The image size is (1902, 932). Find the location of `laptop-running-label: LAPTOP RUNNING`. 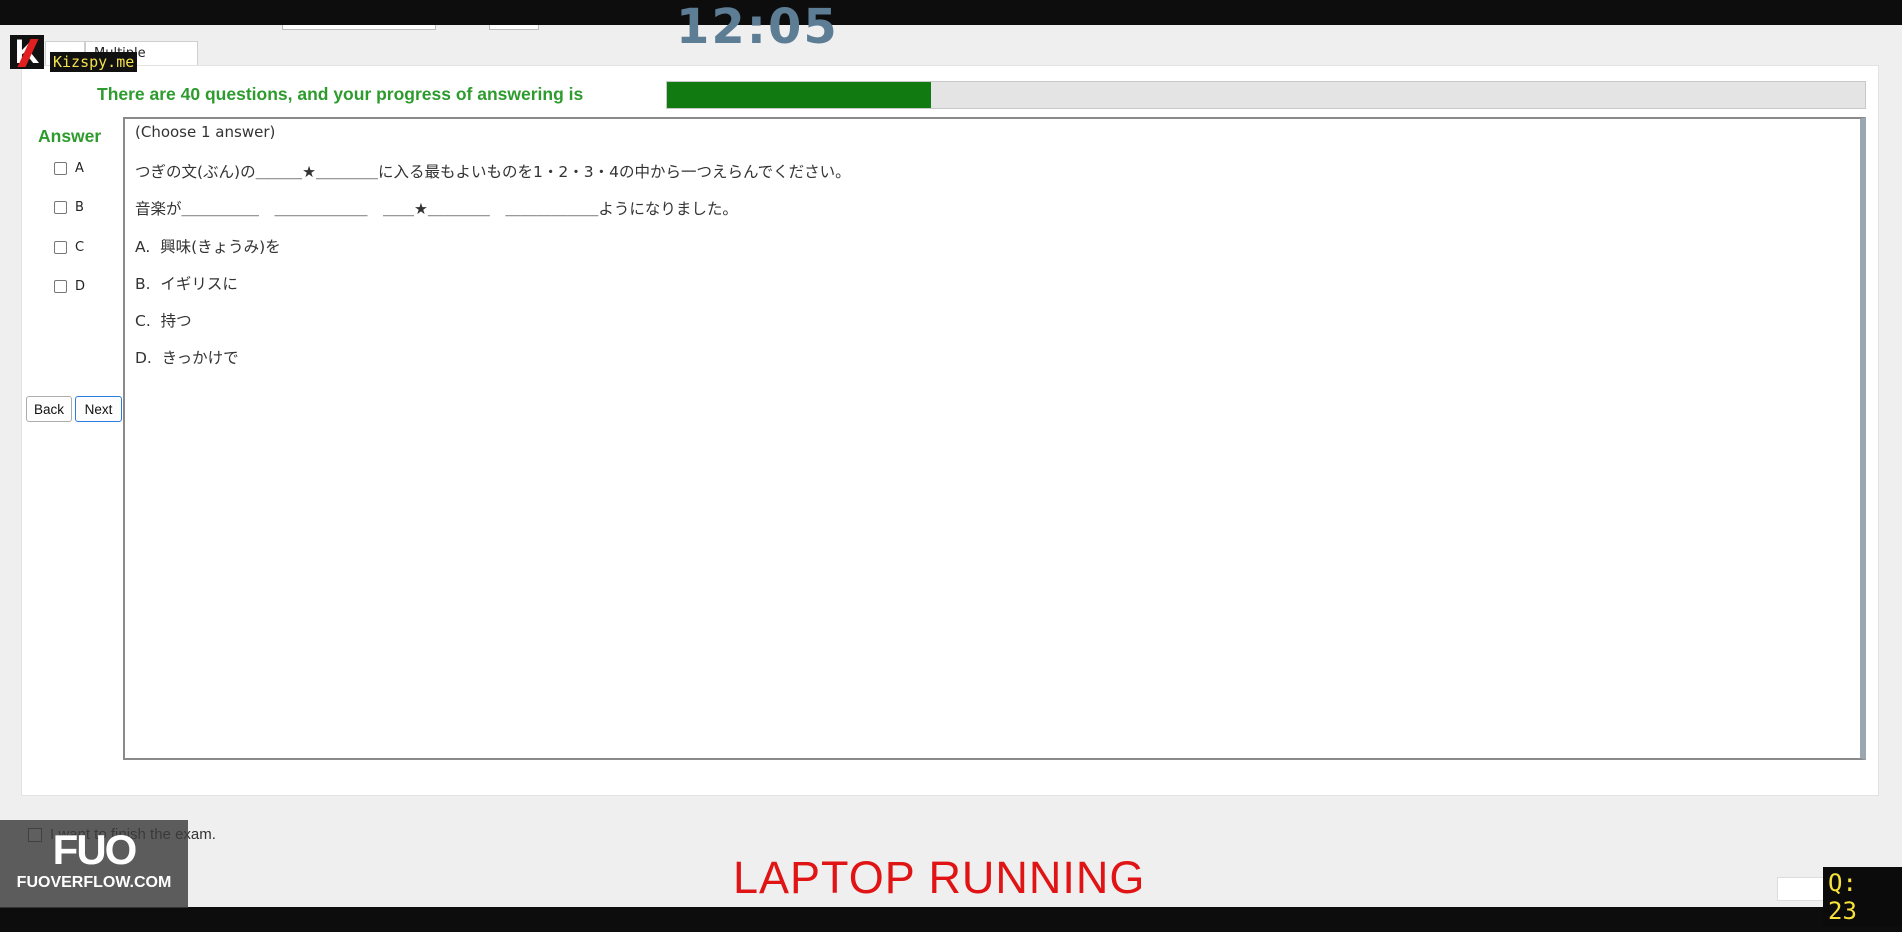

laptop-running-label: LAPTOP RUNNING is located at coordinates (939, 877).